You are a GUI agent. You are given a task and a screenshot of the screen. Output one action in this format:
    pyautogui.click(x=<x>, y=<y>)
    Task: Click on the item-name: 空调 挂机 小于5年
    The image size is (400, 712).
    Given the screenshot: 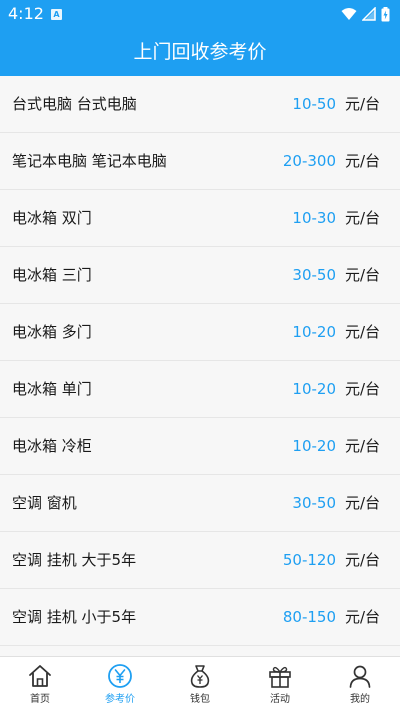 What is the action you would take?
    pyautogui.click(x=74, y=617)
    